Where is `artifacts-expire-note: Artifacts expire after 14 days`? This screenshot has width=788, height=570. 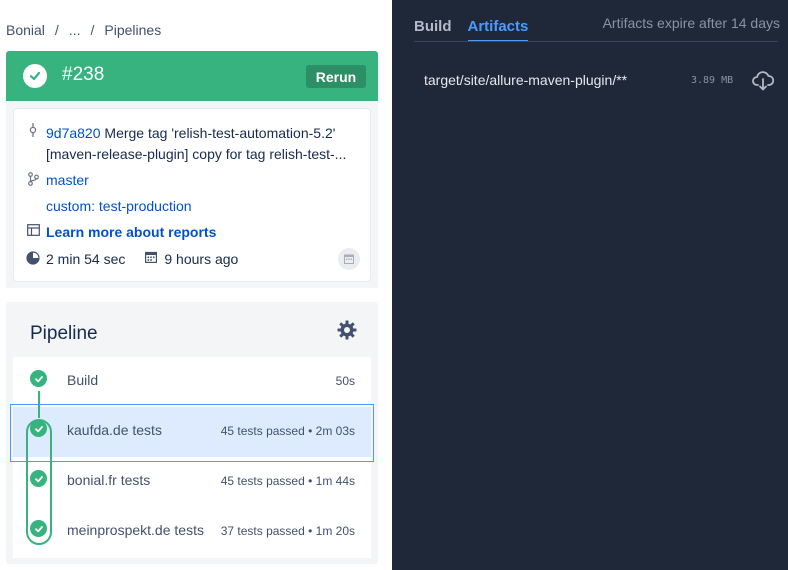
artifacts-expire-note: Artifacts expire after 14 days is located at coordinates (691, 23).